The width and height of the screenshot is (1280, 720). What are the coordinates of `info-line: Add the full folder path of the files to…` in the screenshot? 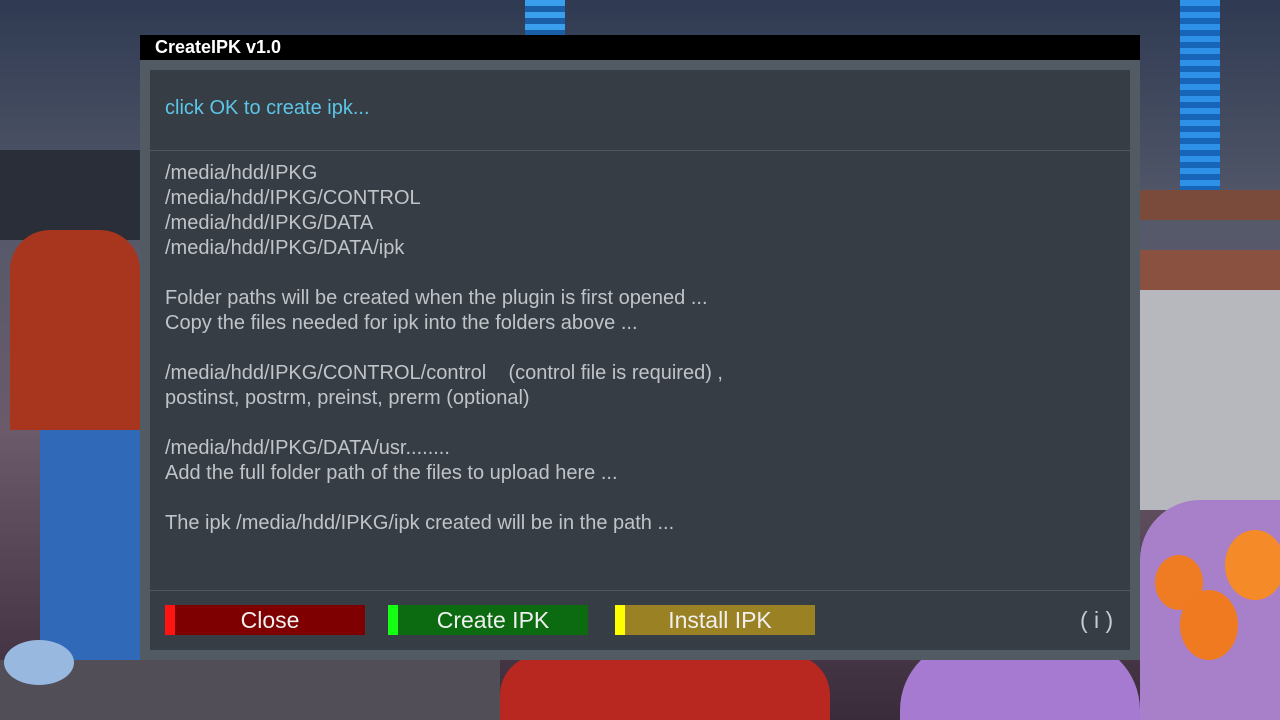 It's located at (391, 473).